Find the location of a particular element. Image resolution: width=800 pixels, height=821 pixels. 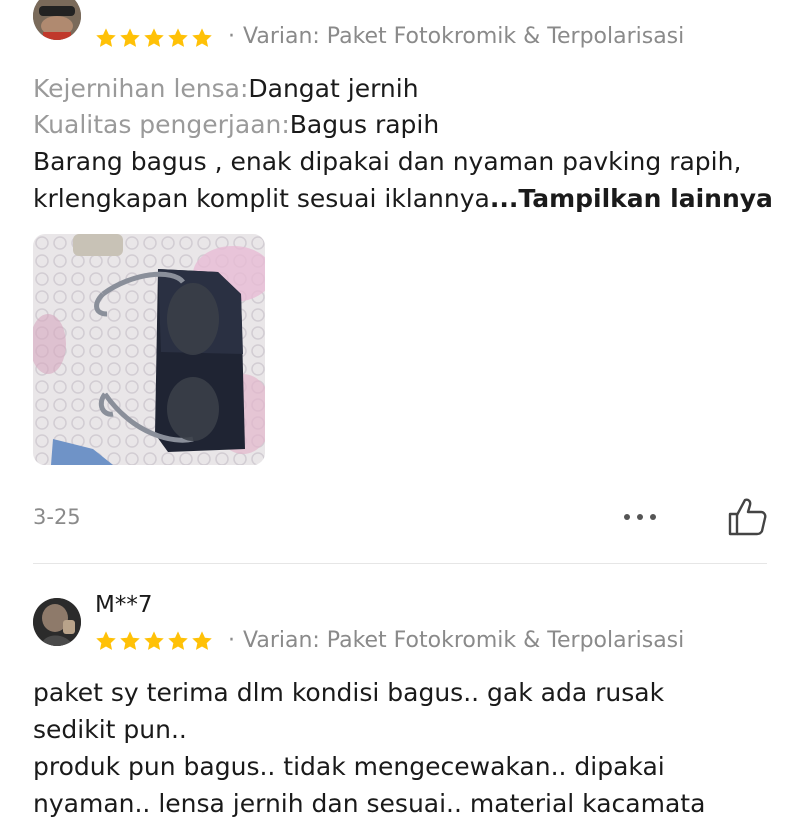

reviewer-username: M**7 is located at coordinates (124, 605).